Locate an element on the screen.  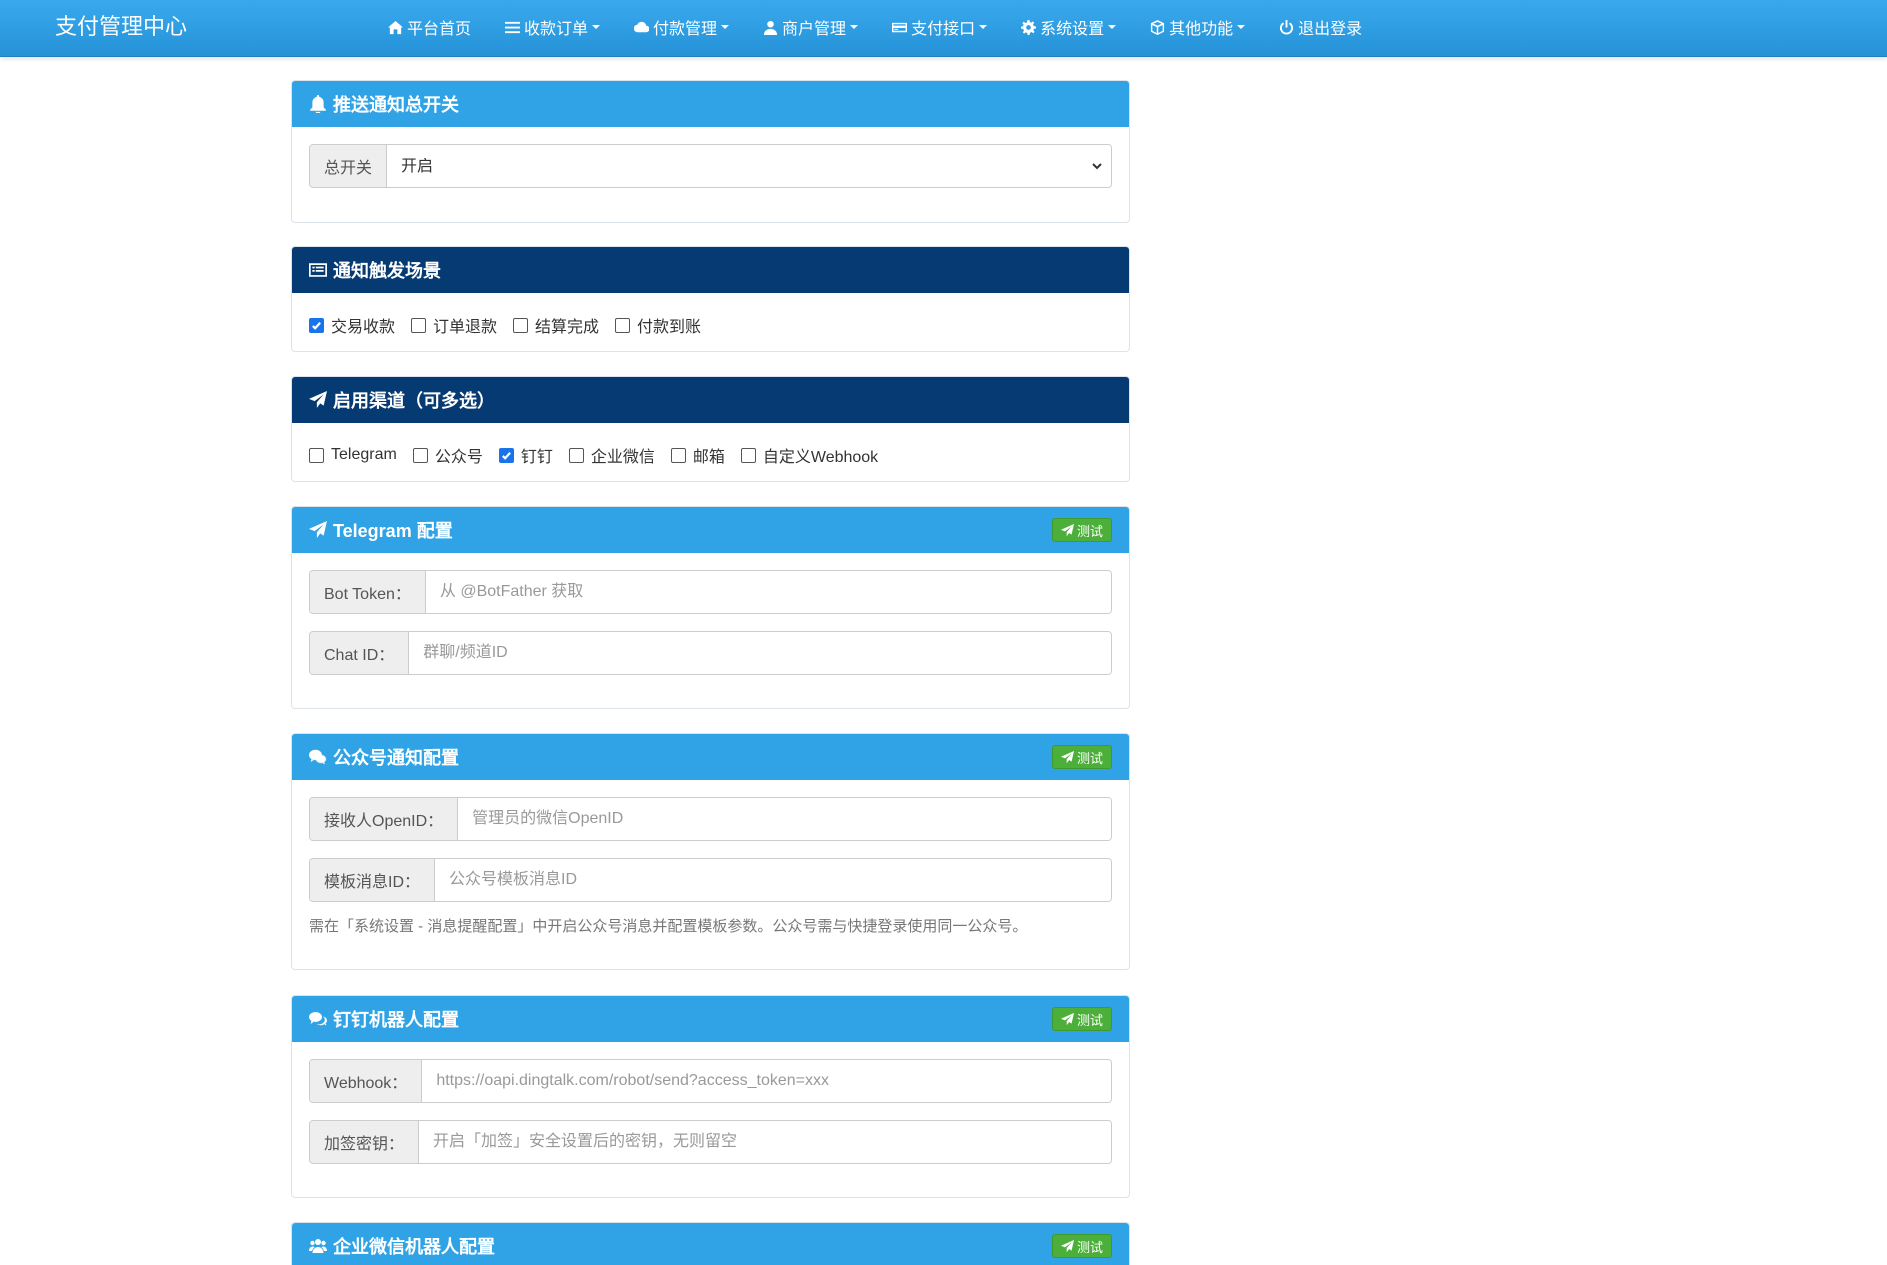
triggers-panel: 通知触发场景 交易收款 订单退款 结算完成 付款到账 is located at coordinates (710, 299).